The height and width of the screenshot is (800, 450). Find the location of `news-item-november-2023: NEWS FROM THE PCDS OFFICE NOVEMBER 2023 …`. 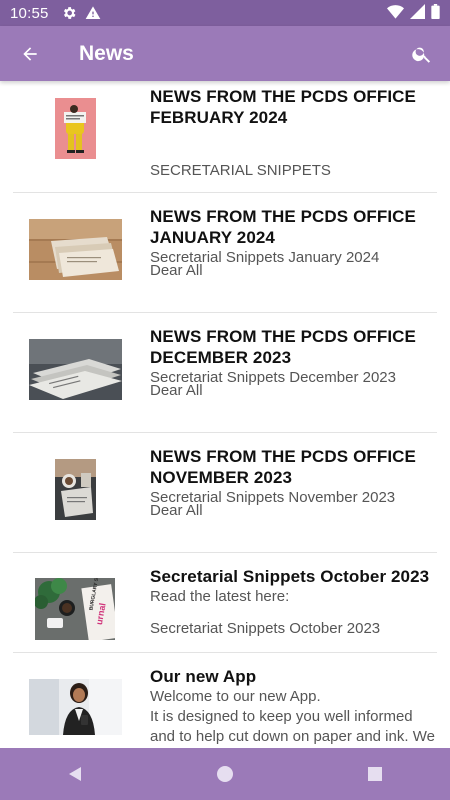

news-item-november-2023: NEWS FROM THE PCDS OFFICE NOVEMBER 2023 … is located at coordinates (225, 493).